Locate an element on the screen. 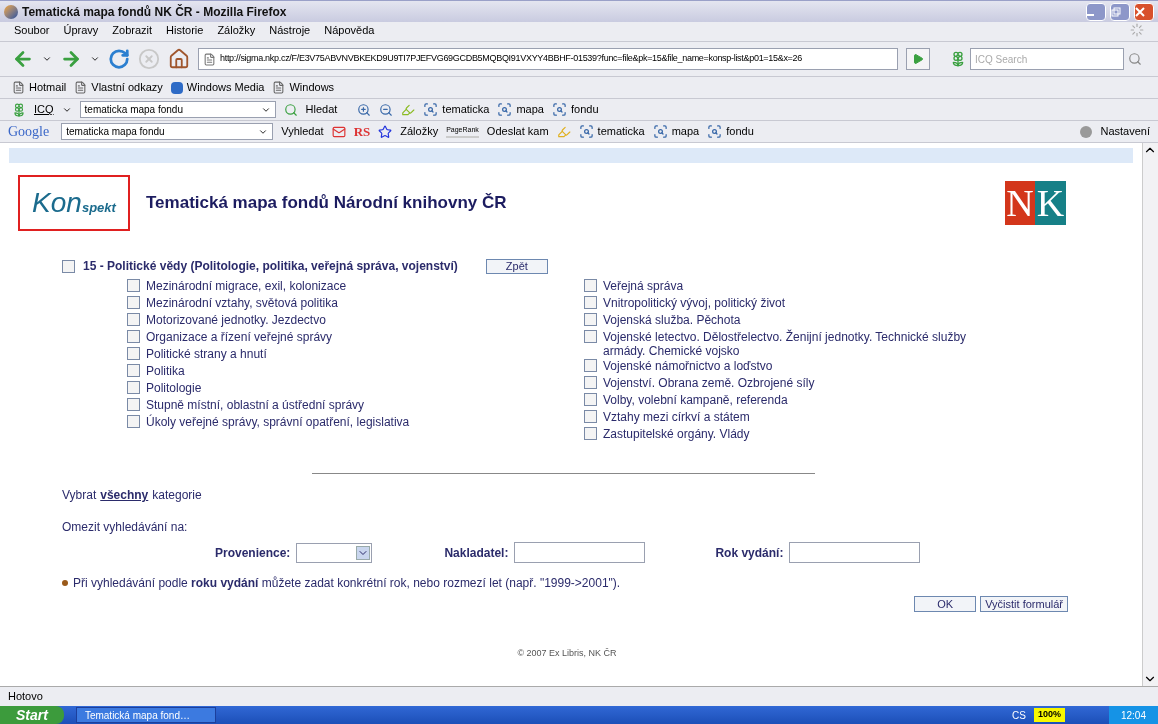 This screenshot has width=1158, height=724. category-label: Vztahy mezi církví a státem is located at coordinates (676, 417).